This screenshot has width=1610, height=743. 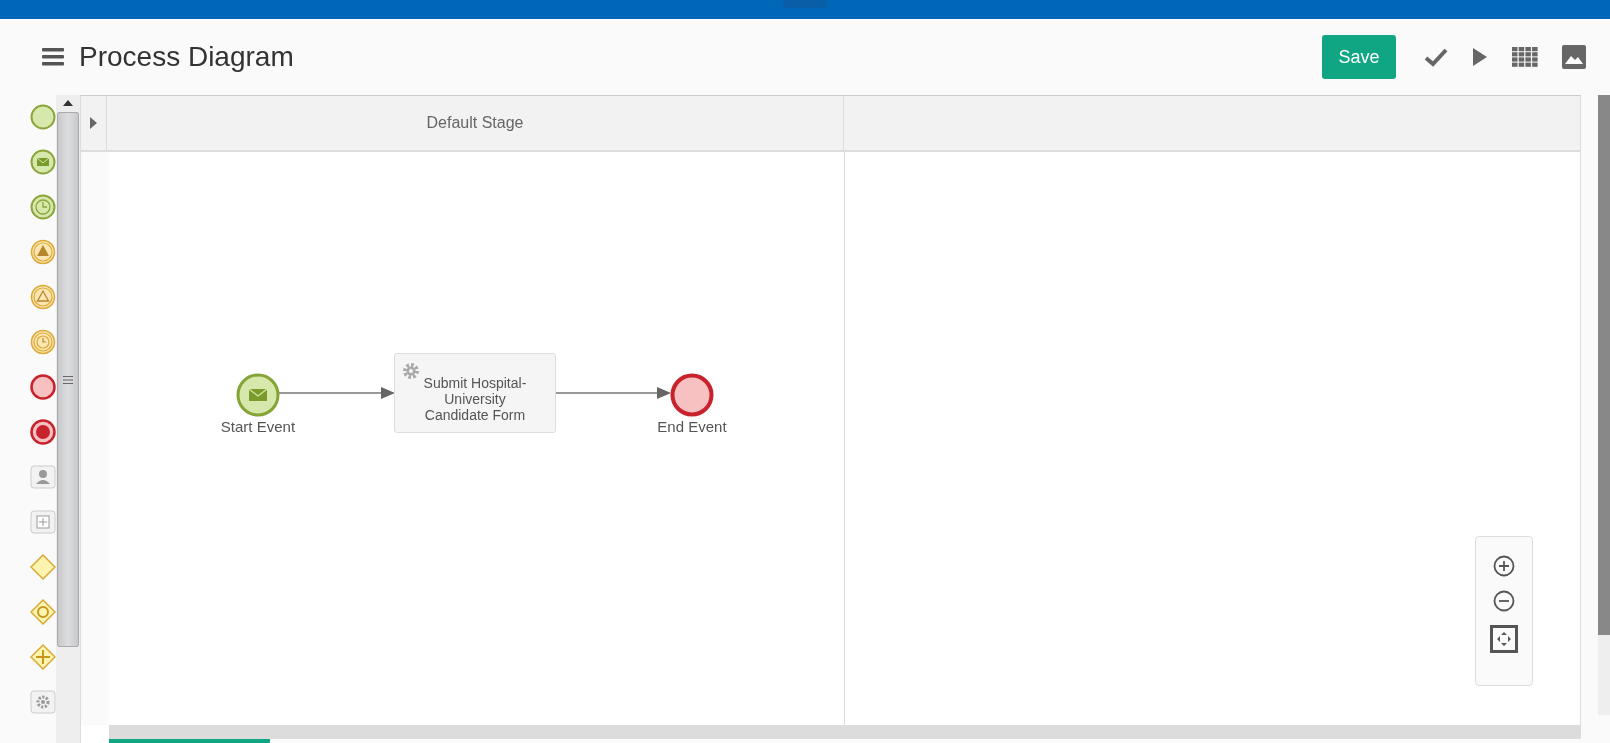 I want to click on checkmark-icon, so click(x=1436, y=57).